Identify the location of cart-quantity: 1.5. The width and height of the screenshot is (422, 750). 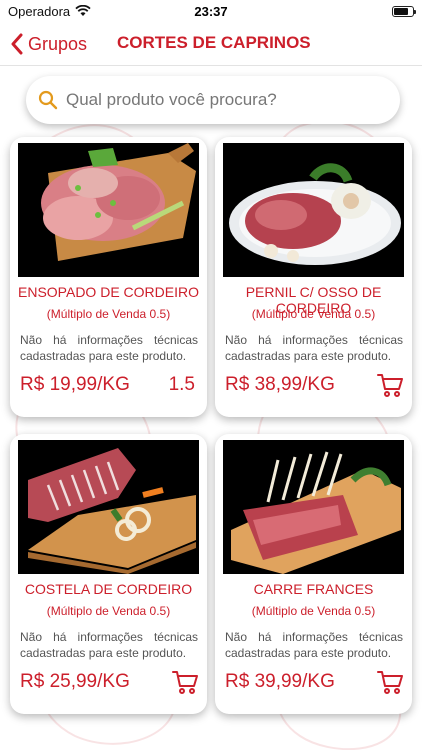
(182, 385).